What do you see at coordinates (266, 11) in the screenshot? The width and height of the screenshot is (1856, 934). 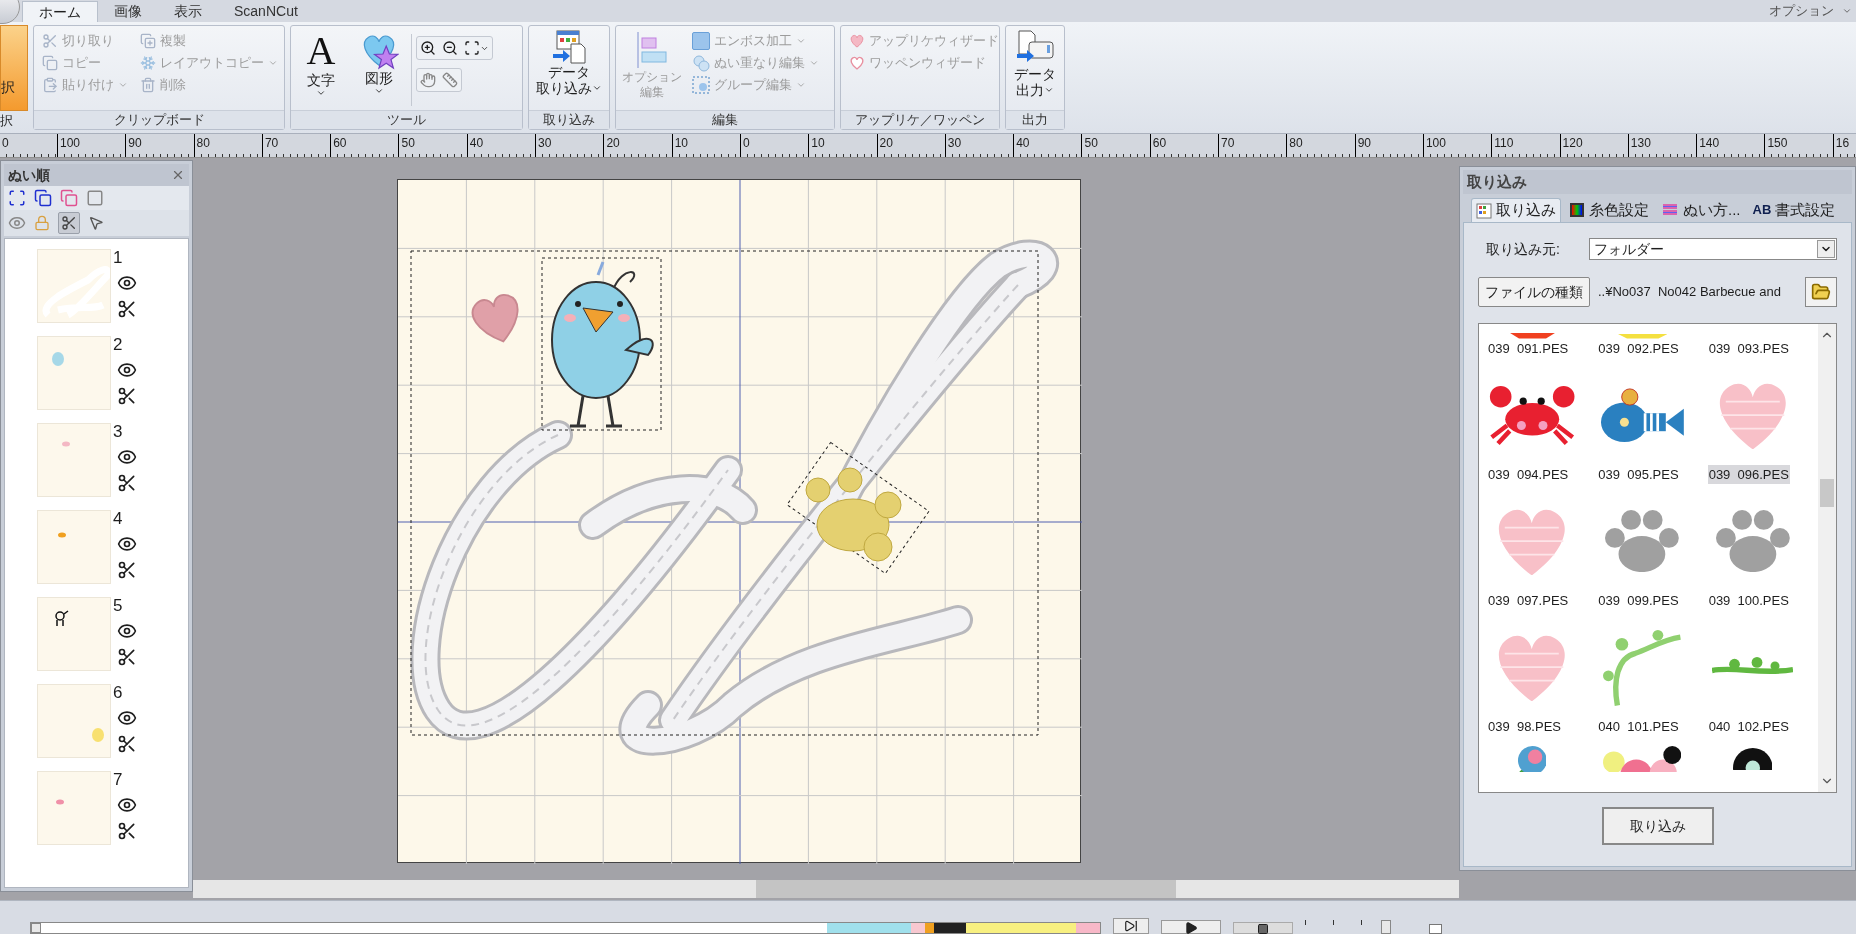 I see `ribbon-tab: ScanNCut` at bounding box center [266, 11].